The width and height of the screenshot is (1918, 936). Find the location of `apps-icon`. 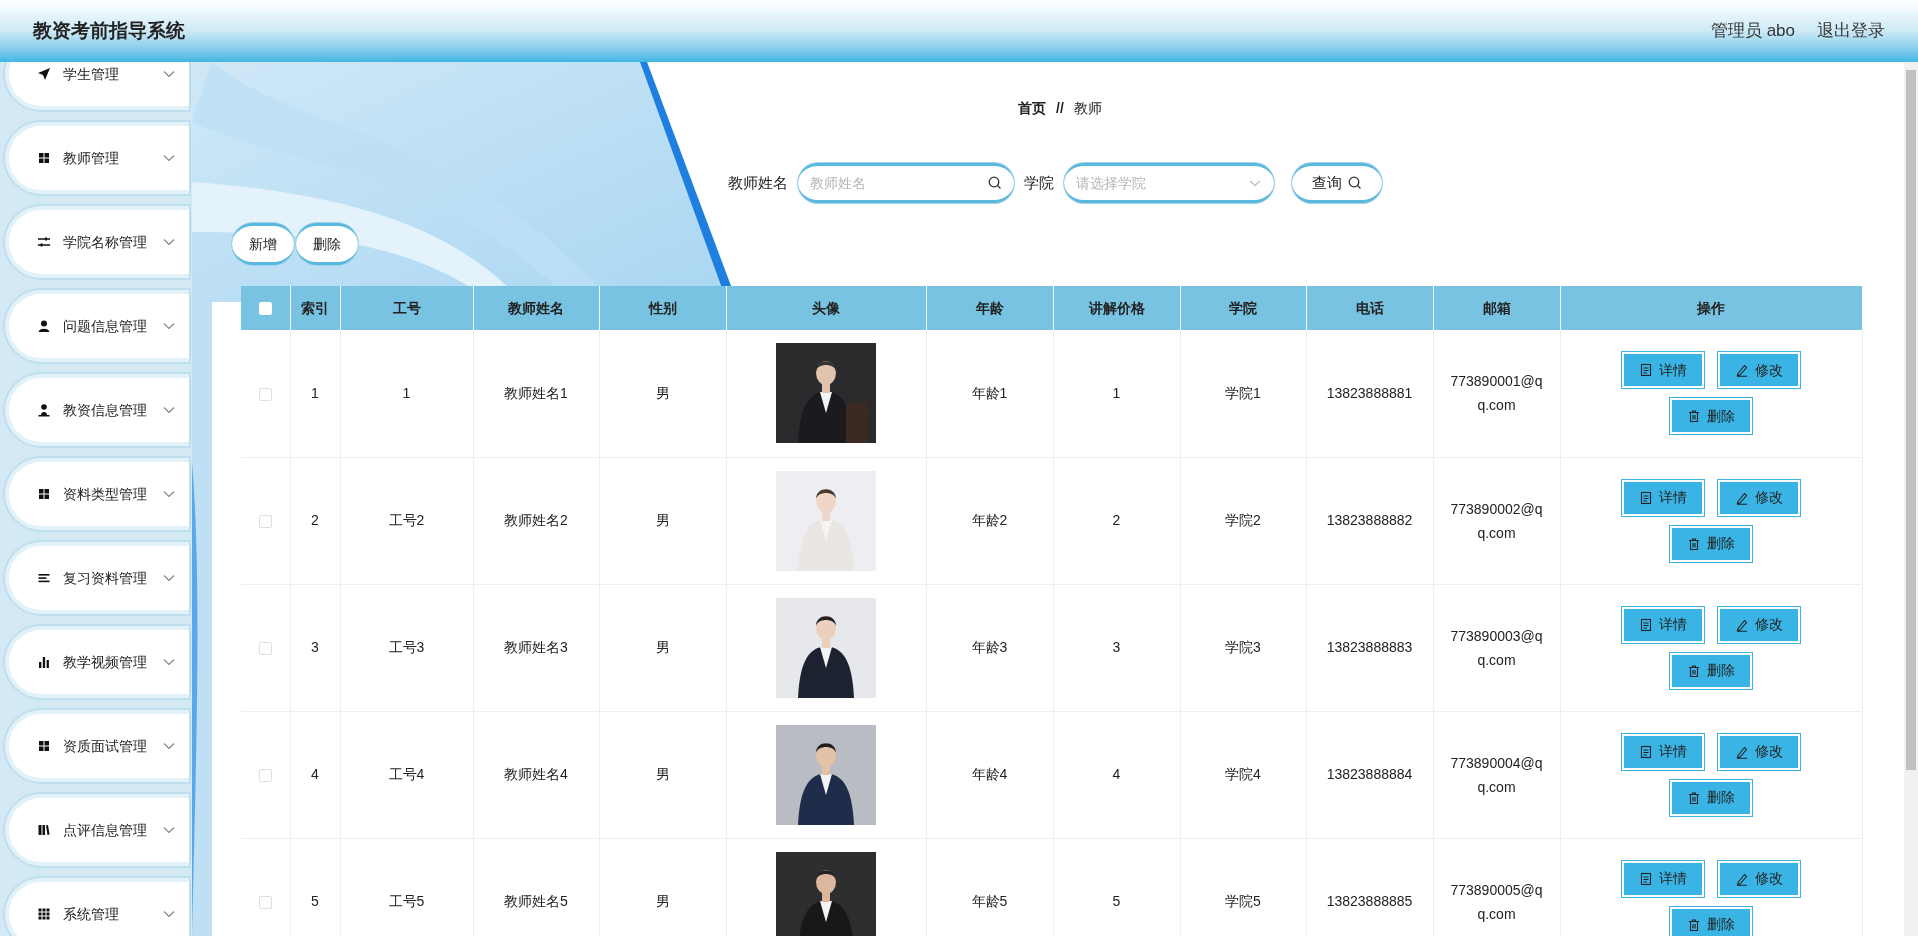

apps-icon is located at coordinates (44, 914).